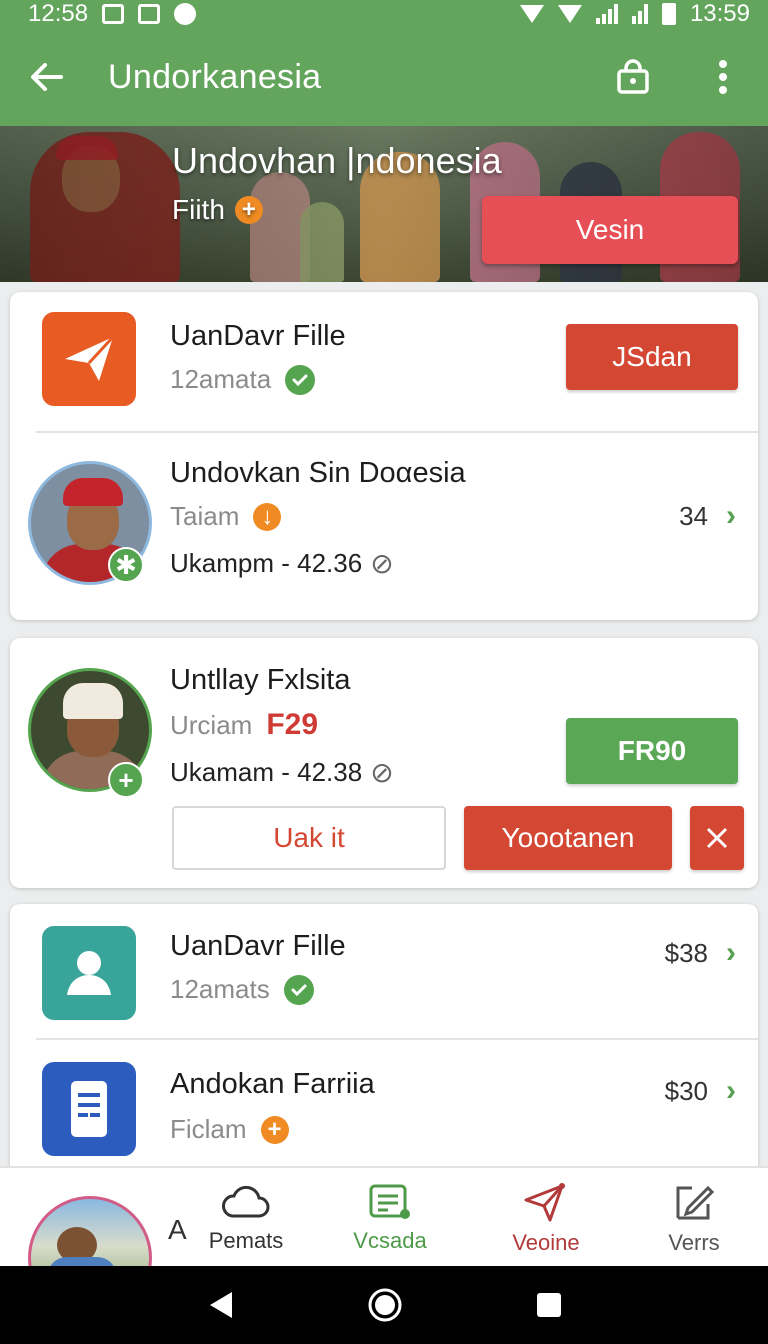 The width and height of the screenshot is (768, 1344). What do you see at coordinates (389, 1201) in the screenshot?
I see `receipt-icon` at bounding box center [389, 1201].